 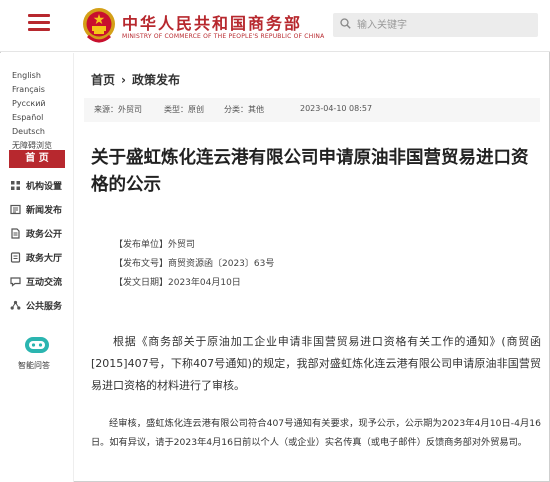 I want to click on service-hall-icon, so click(x=15, y=257).